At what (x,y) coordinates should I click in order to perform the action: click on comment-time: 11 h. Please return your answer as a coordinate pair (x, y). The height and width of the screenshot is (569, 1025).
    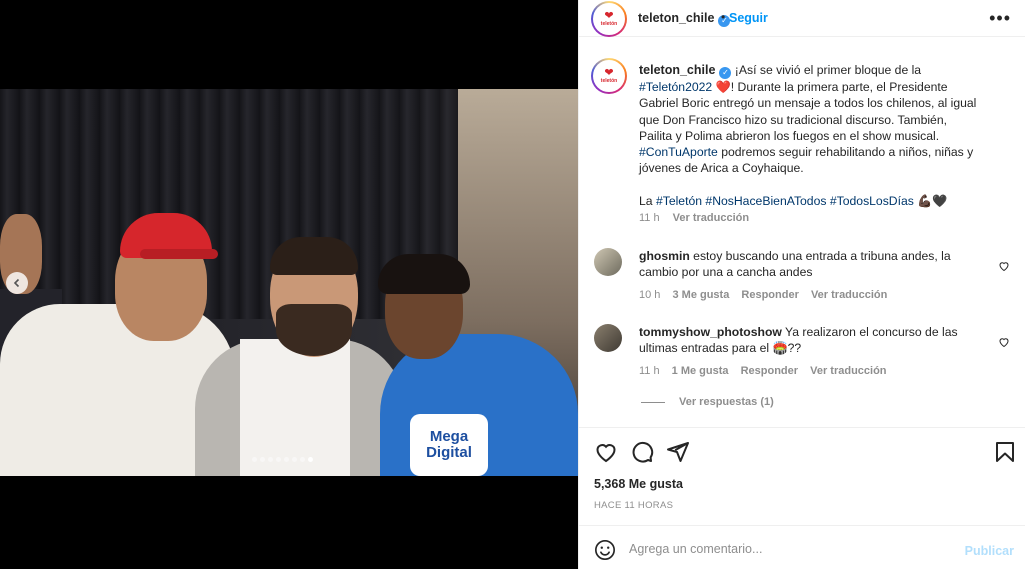
    Looking at the image, I should click on (649, 371).